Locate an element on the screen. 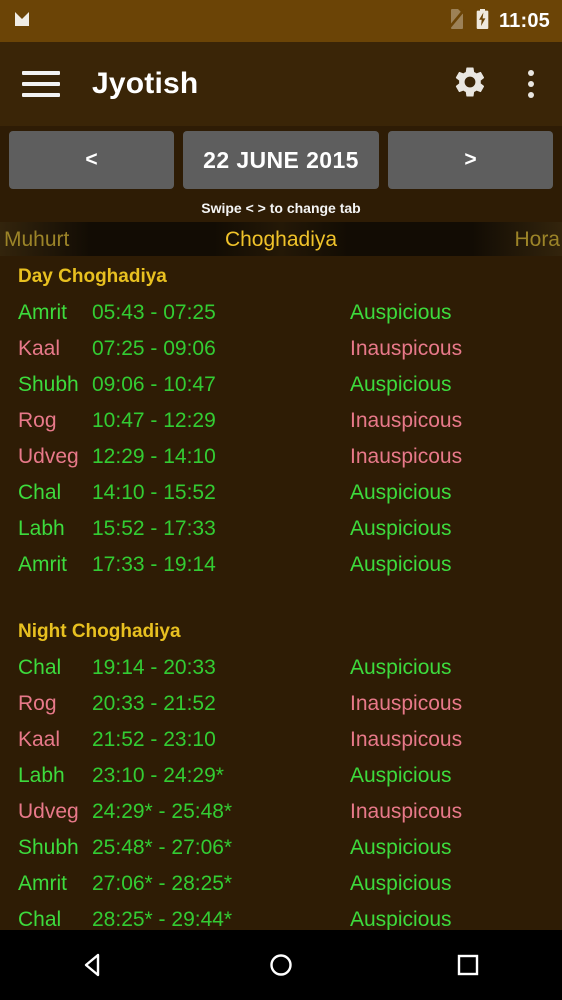  table-row: Udveg 24:29* - 25:48* Inauspicous is located at coordinates (281, 812).